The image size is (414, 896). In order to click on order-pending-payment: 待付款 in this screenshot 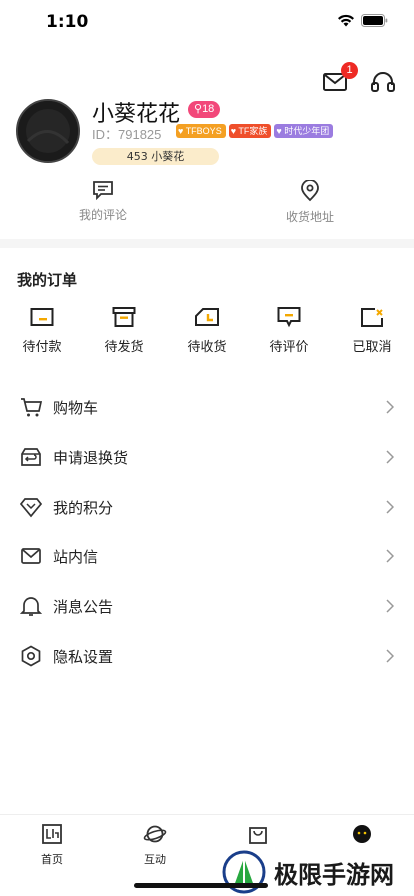, I will do `click(42, 330)`.